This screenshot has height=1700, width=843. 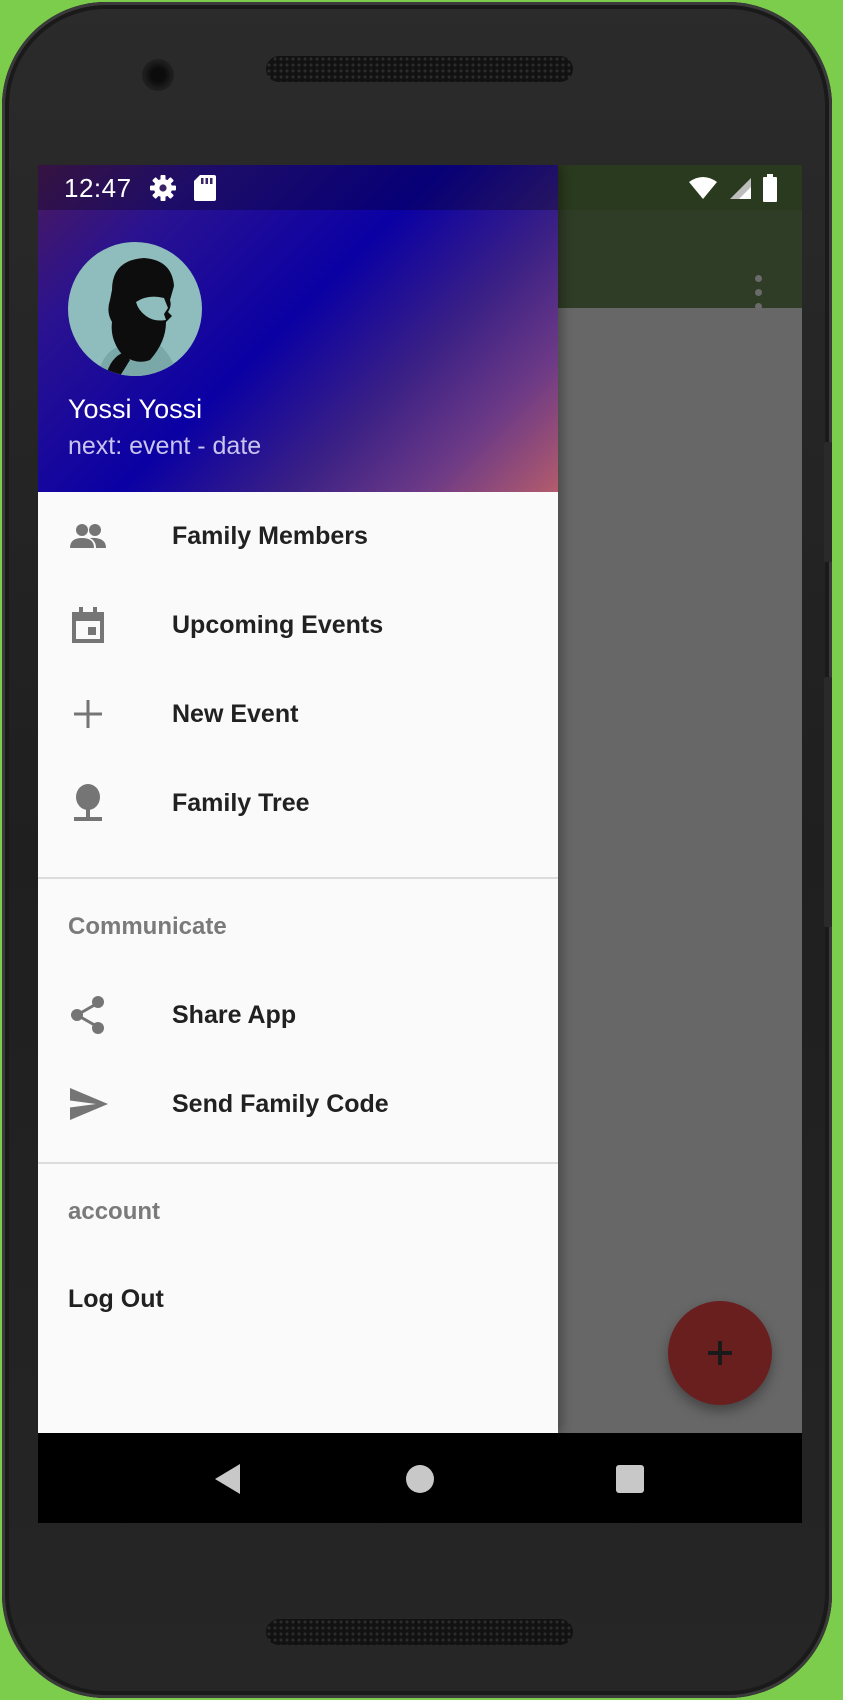 What do you see at coordinates (88, 536) in the screenshot?
I see `people-icon` at bounding box center [88, 536].